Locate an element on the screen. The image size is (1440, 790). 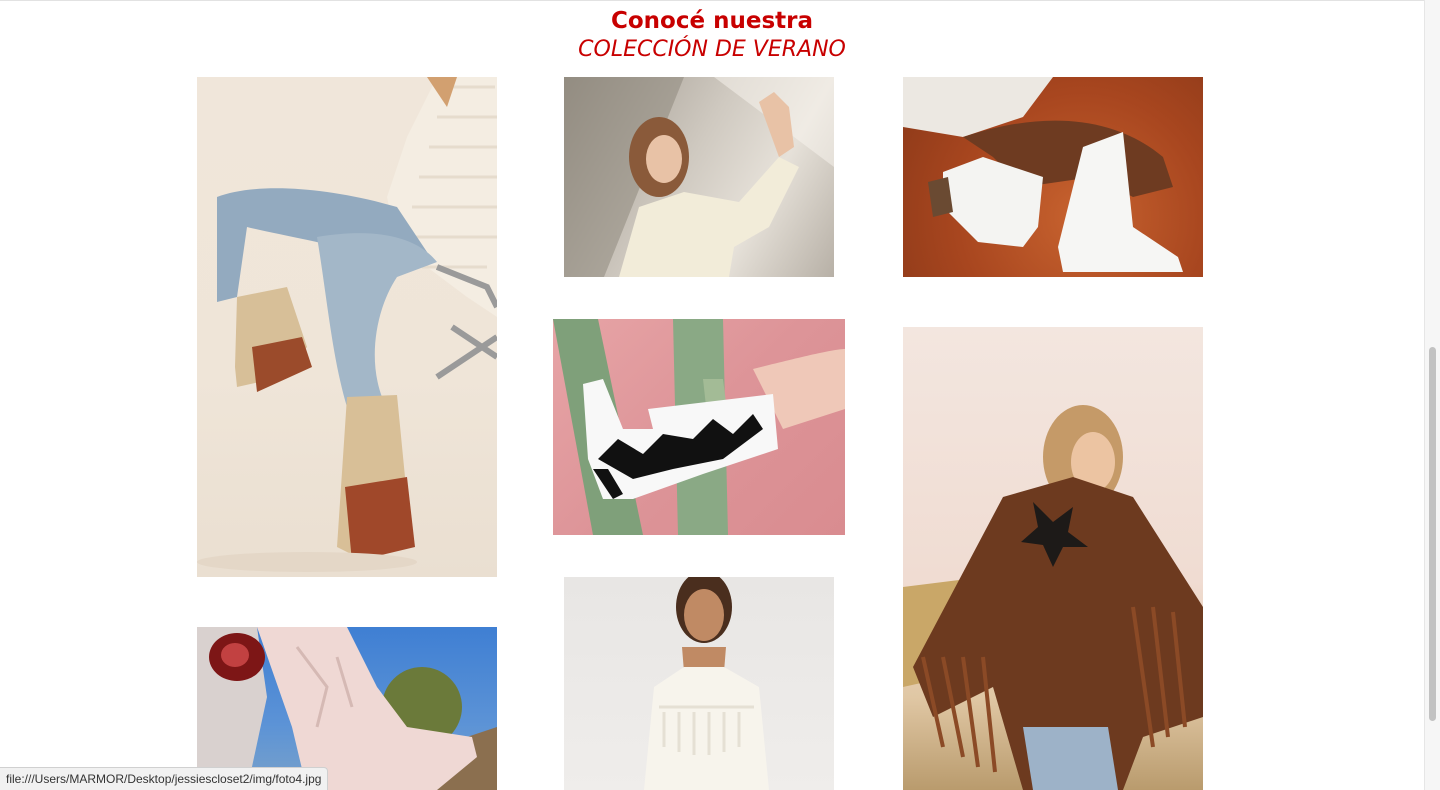
photo-sunlit-blouse-art is located at coordinates (699, 177).